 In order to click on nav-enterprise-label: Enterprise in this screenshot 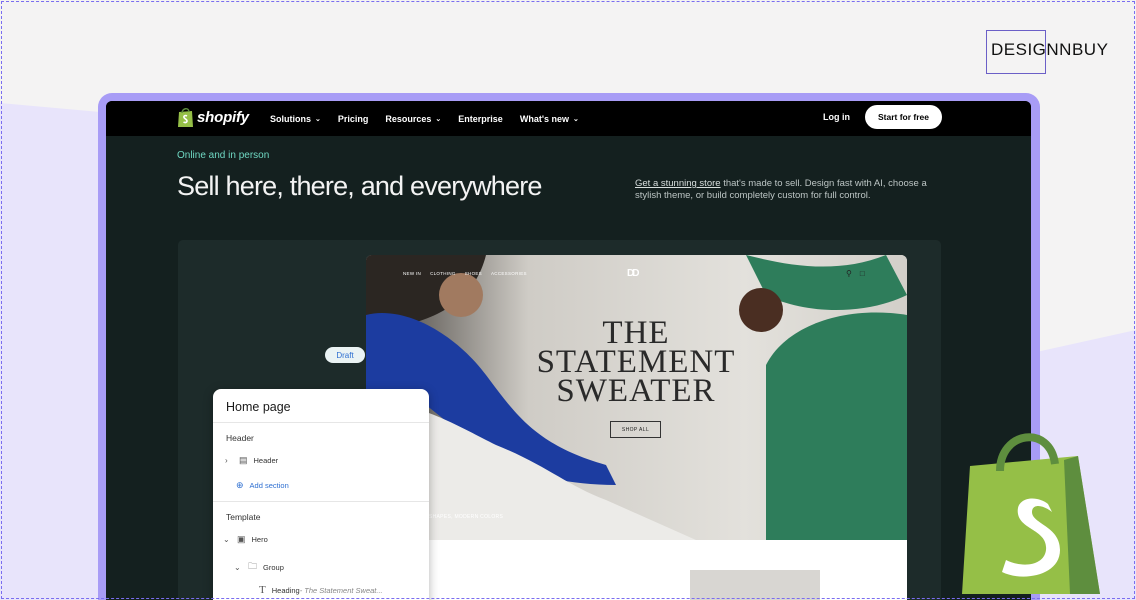, I will do `click(480, 118)`.